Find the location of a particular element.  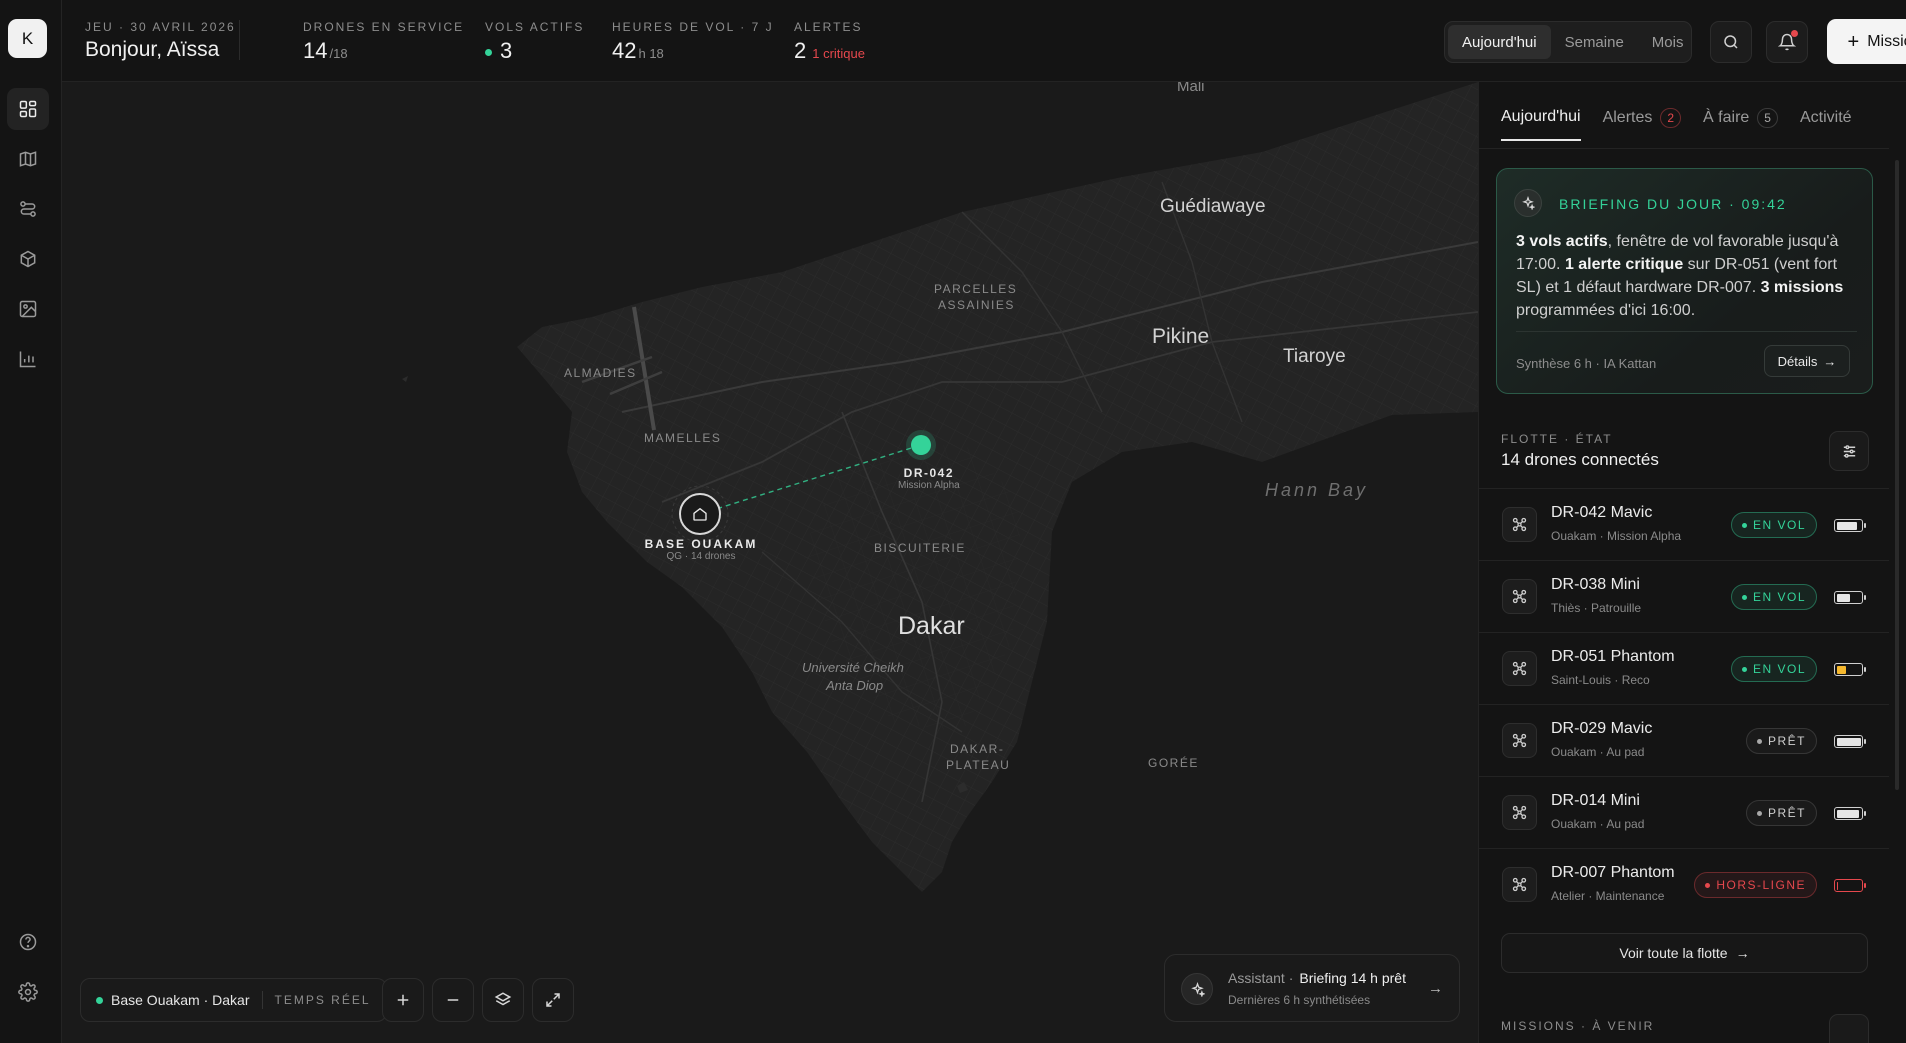

nav-help is located at coordinates (28, 942).